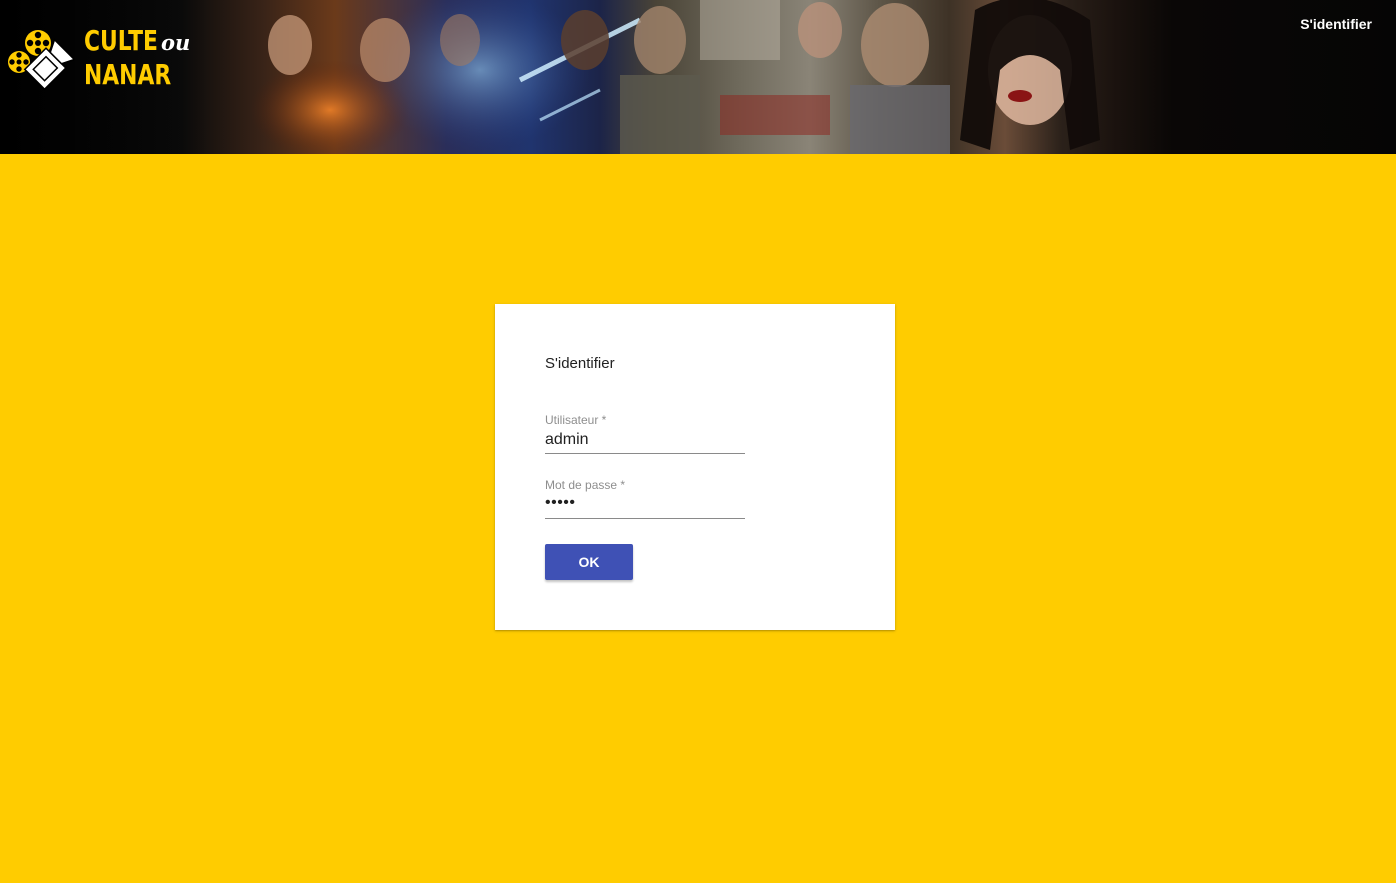 This screenshot has width=1396, height=883. What do you see at coordinates (585, 485) in the screenshot?
I see `password-label: Mot de passe *` at bounding box center [585, 485].